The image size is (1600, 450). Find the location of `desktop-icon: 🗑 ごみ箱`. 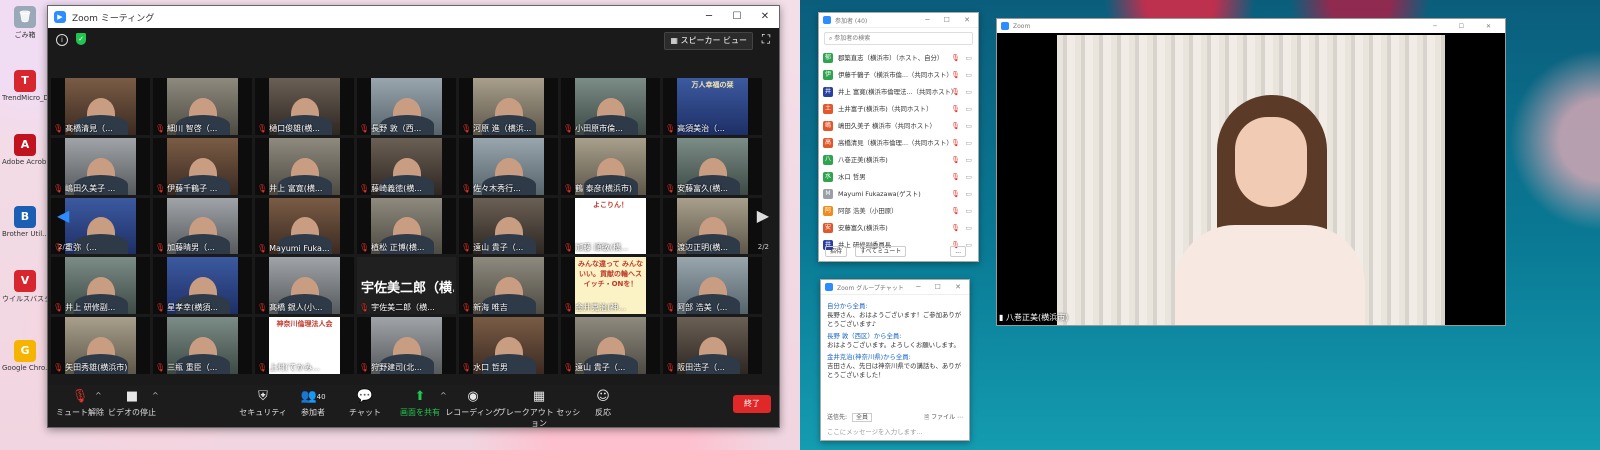

desktop-icon: 🗑 ごみ箱 is located at coordinates (25, 23).